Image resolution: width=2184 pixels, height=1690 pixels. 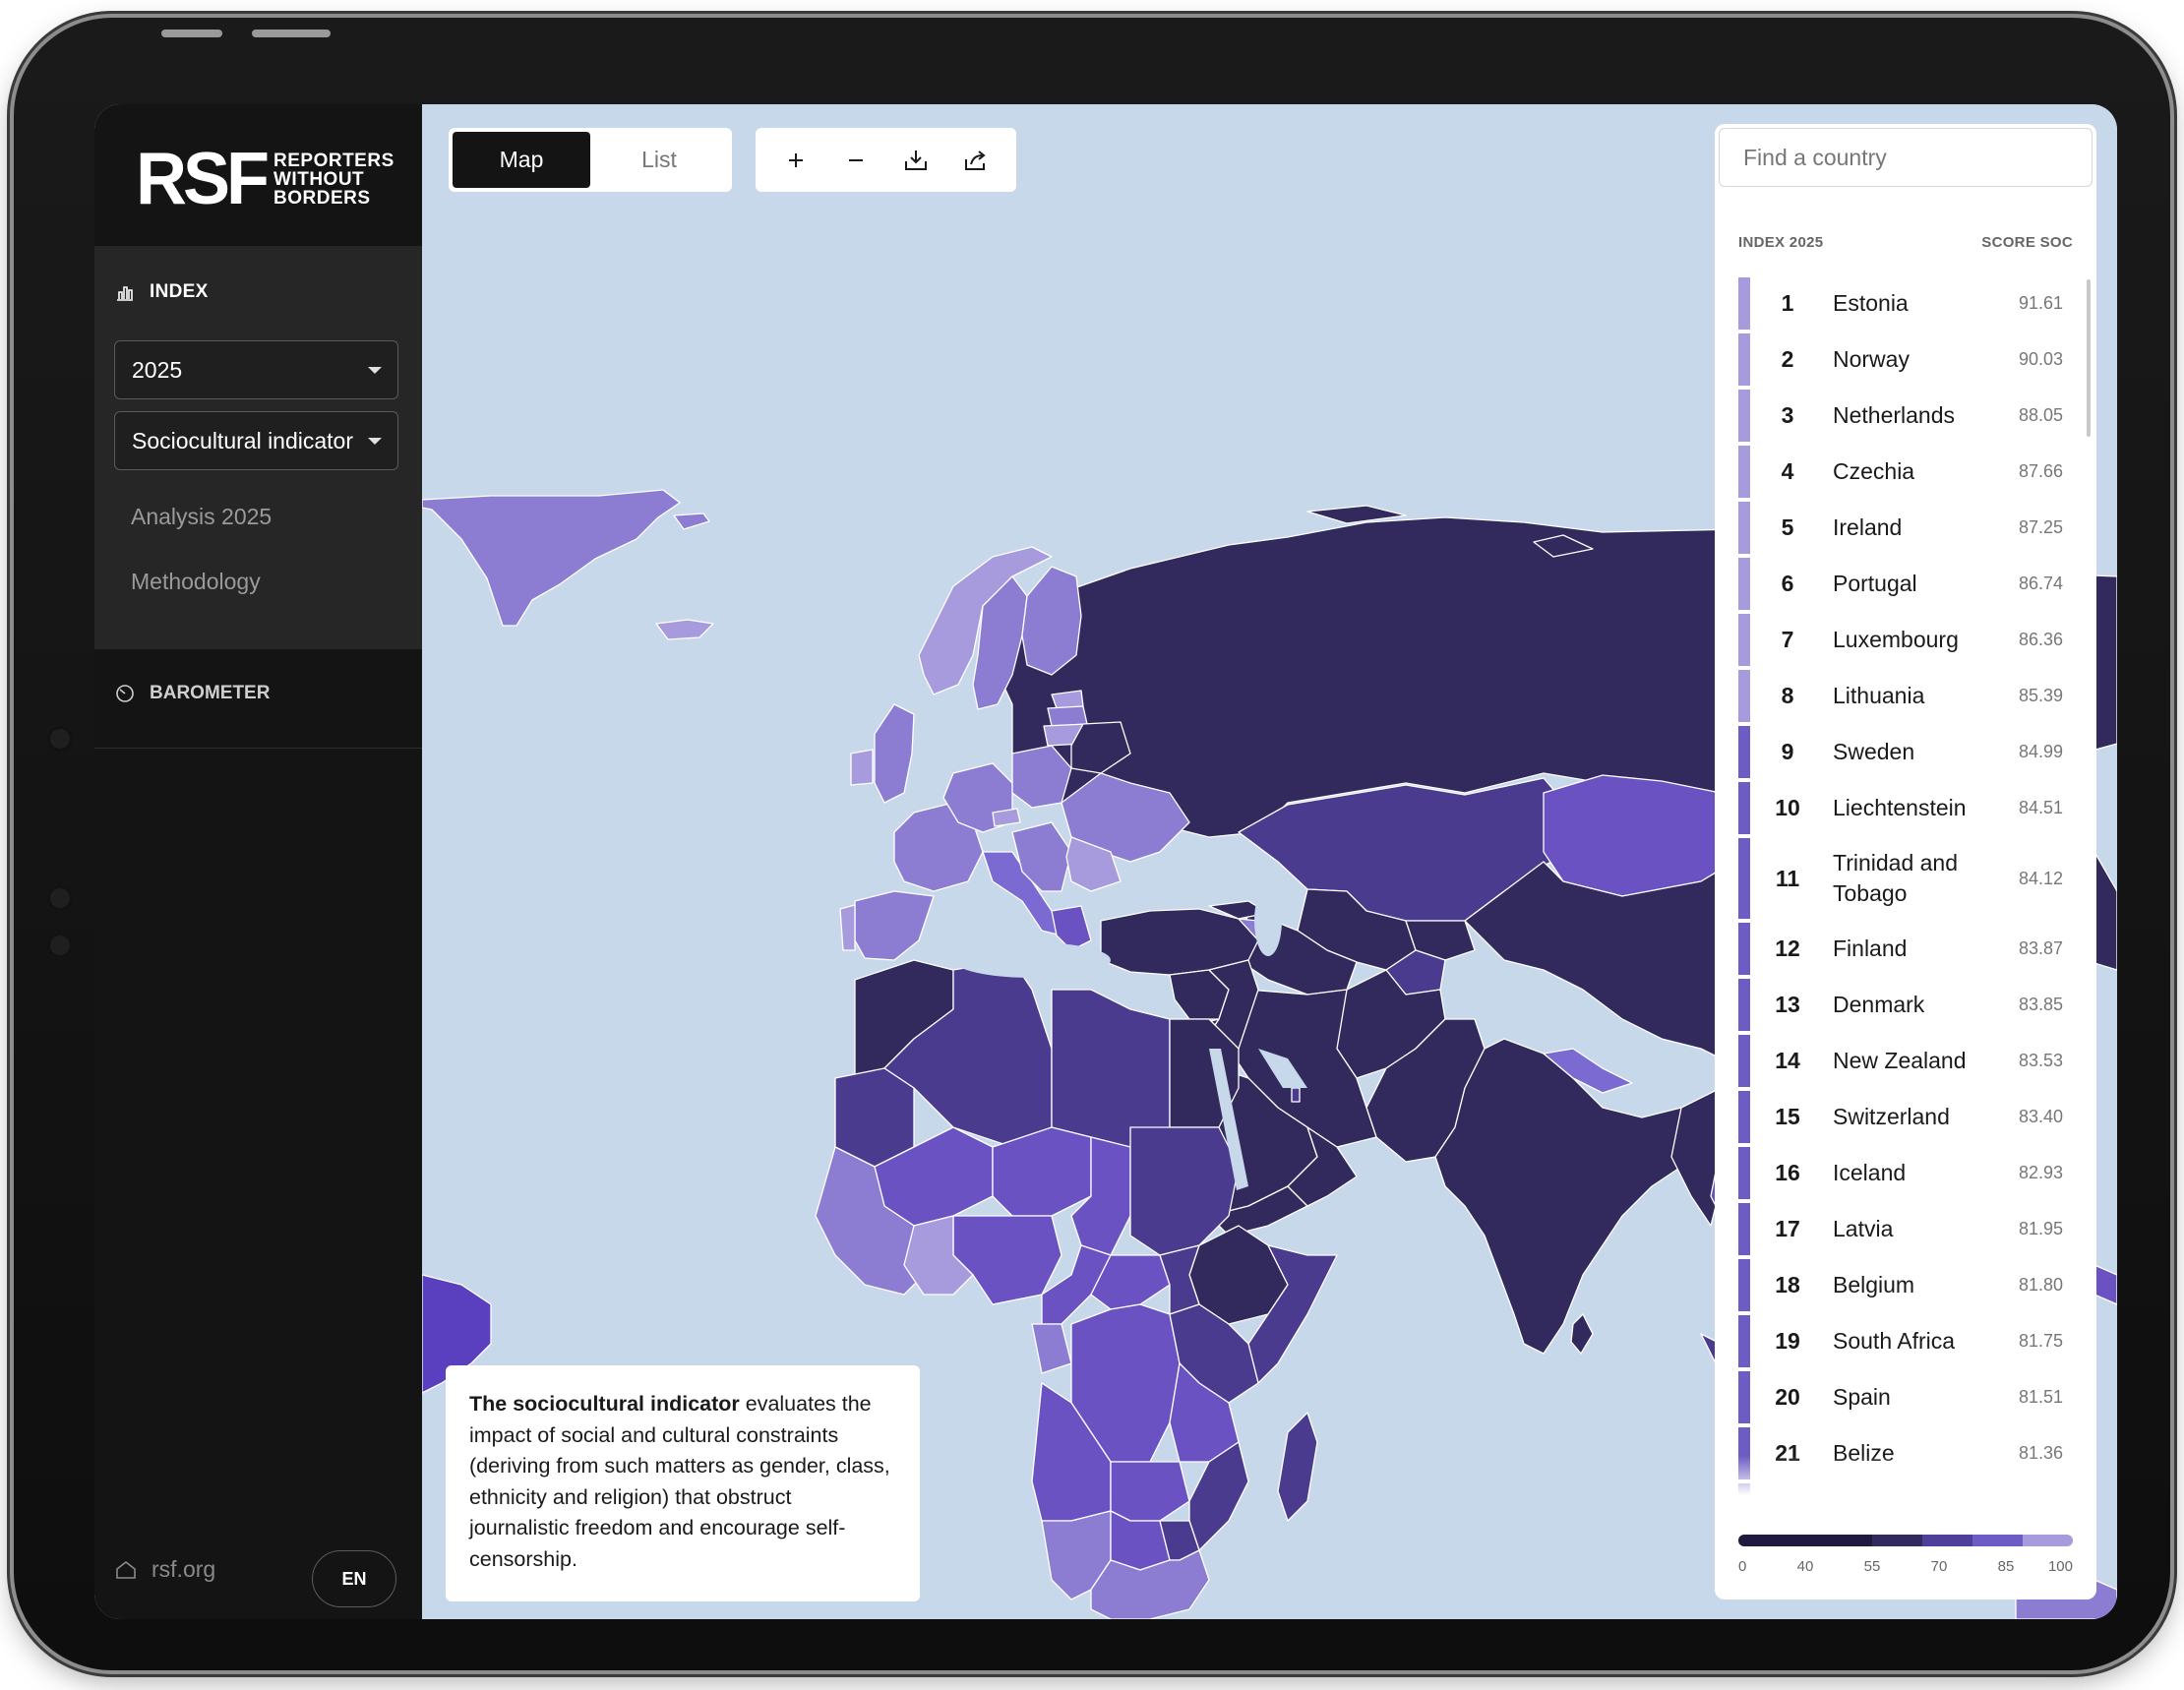 What do you see at coordinates (1787, 695) in the screenshot?
I see `ranking-rank: 8` at bounding box center [1787, 695].